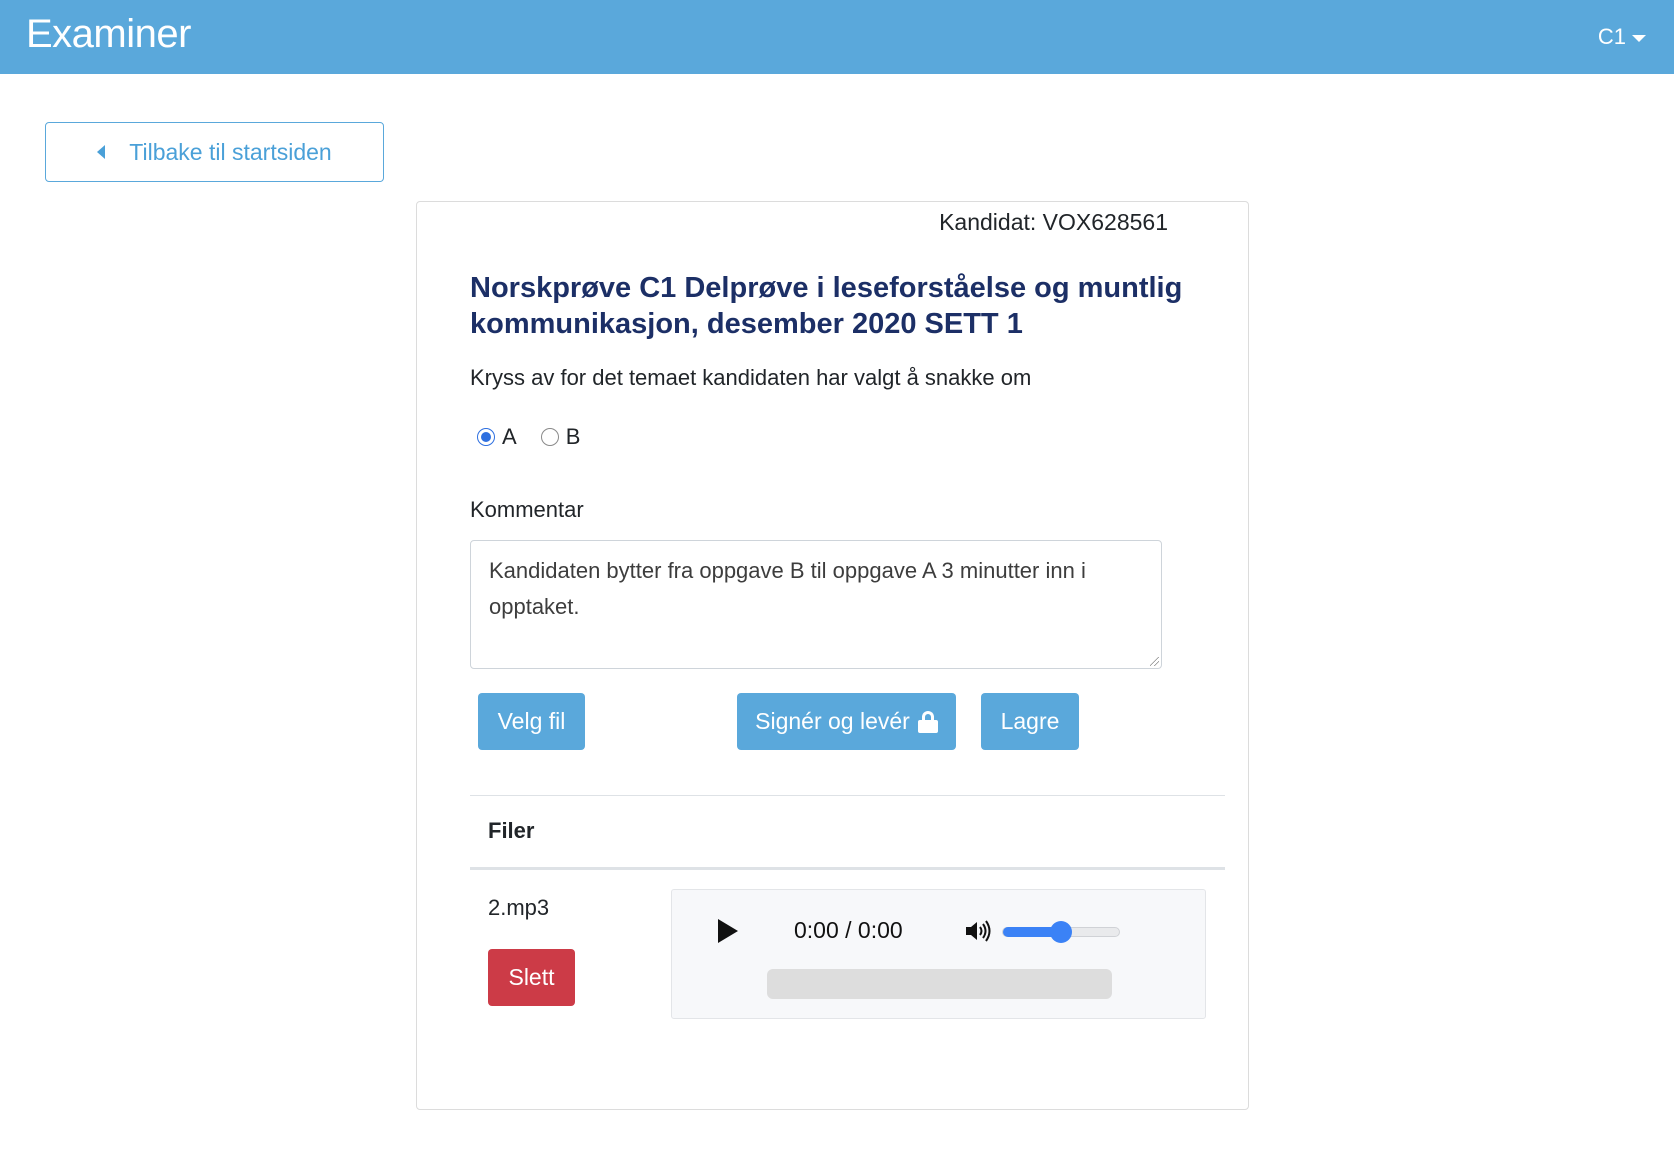 Image resolution: width=1674 pixels, height=1160 pixels. I want to click on top-navbar: Examiner C1, so click(837, 37).